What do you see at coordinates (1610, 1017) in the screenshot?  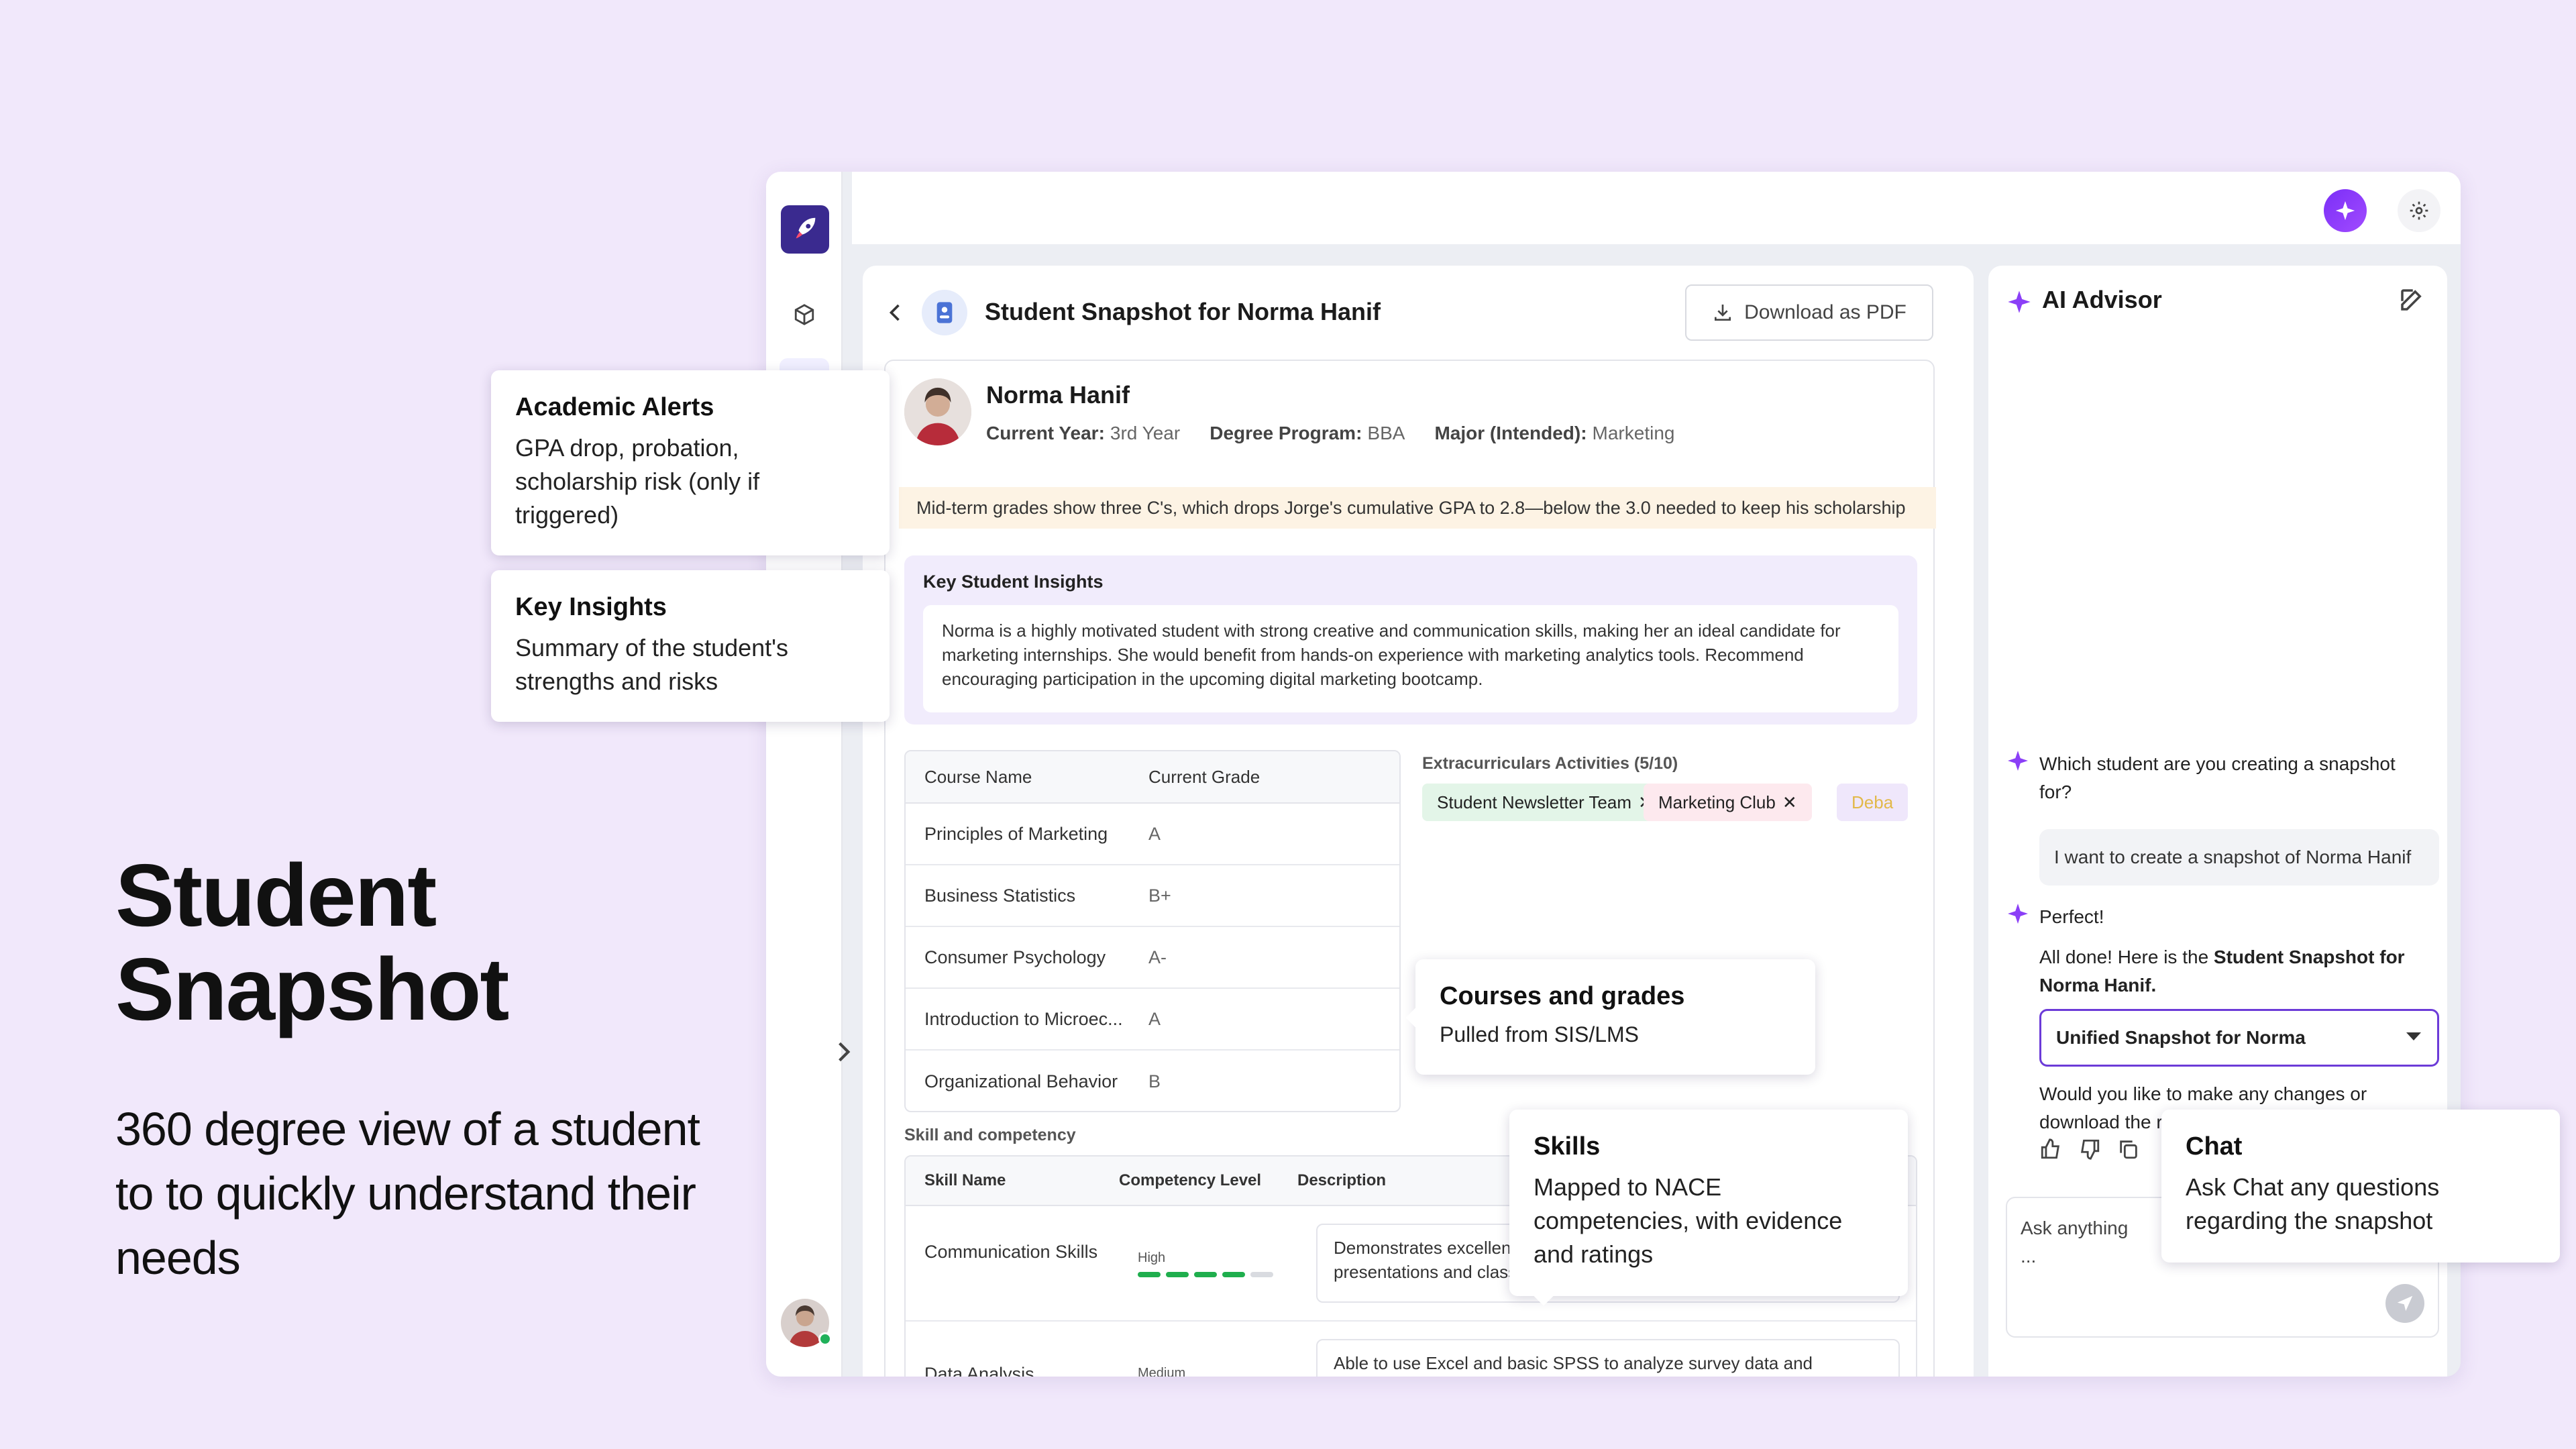 I see `callout-courses: Courses and grades Pulled from SIS/LMS` at bounding box center [1610, 1017].